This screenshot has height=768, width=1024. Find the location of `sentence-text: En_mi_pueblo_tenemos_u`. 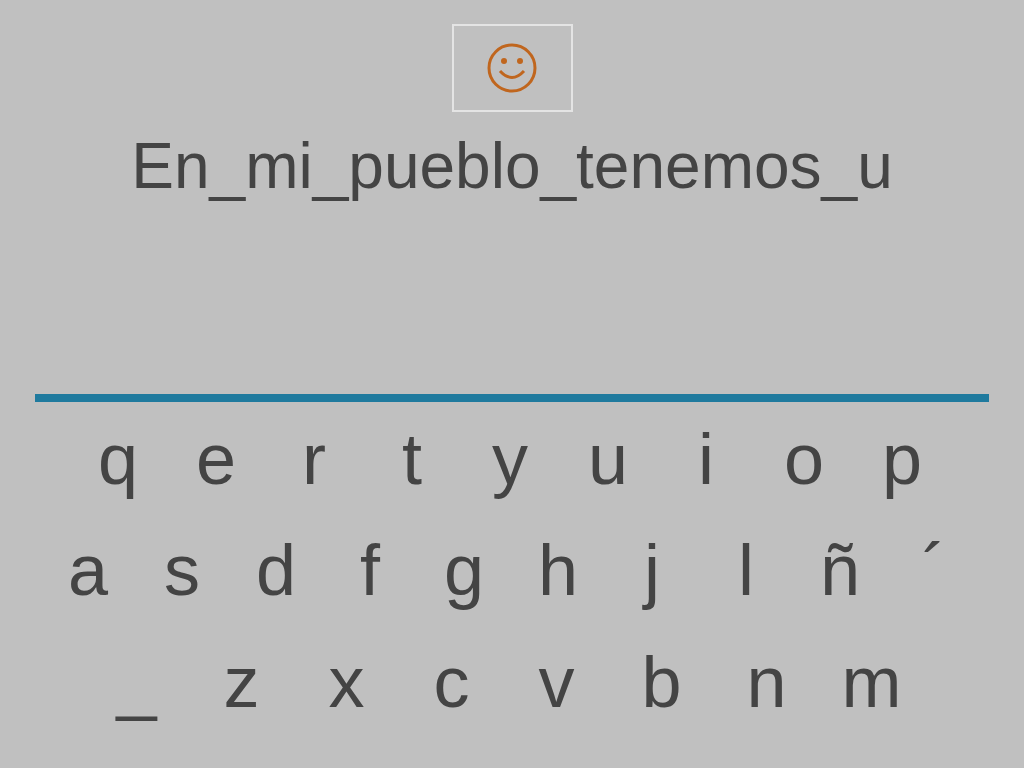

sentence-text: En_mi_pueblo_tenemos_u is located at coordinates (512, 166).